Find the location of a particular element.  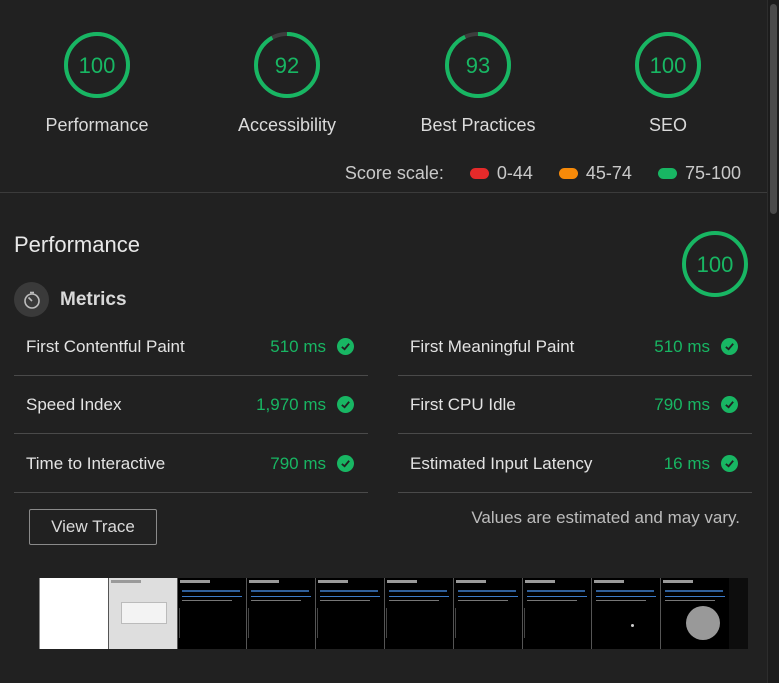

metric-first-contentful-paint: First Contentful Paint 510 ms is located at coordinates (191, 347).